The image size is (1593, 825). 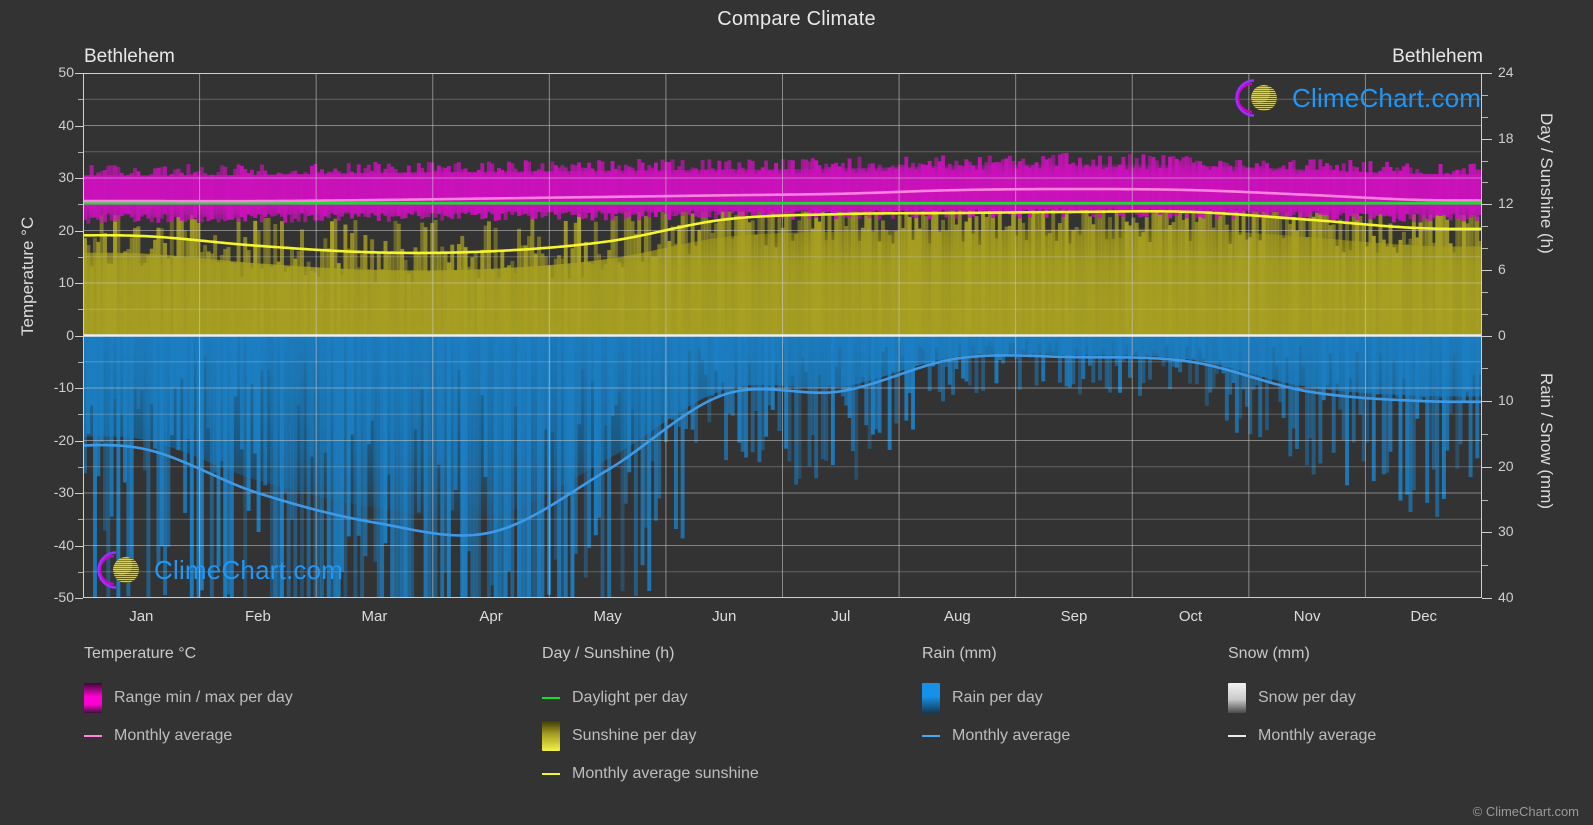 What do you see at coordinates (1506, 137) in the screenshot?
I see `y-tick-right: 18` at bounding box center [1506, 137].